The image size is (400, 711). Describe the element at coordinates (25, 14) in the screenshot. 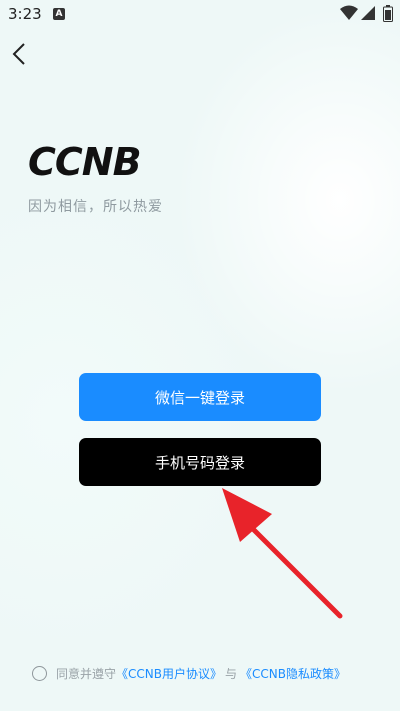

I see `status-time: 3:23` at that location.